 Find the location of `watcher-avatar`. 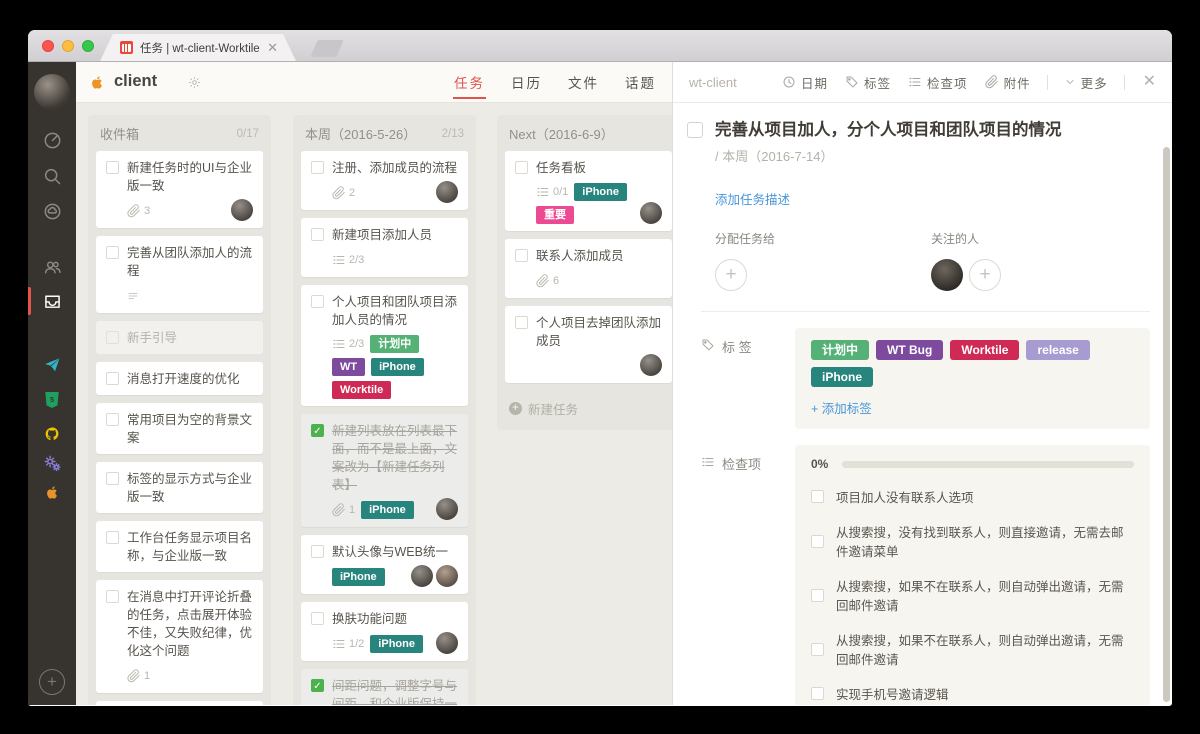

watcher-avatar is located at coordinates (947, 275).